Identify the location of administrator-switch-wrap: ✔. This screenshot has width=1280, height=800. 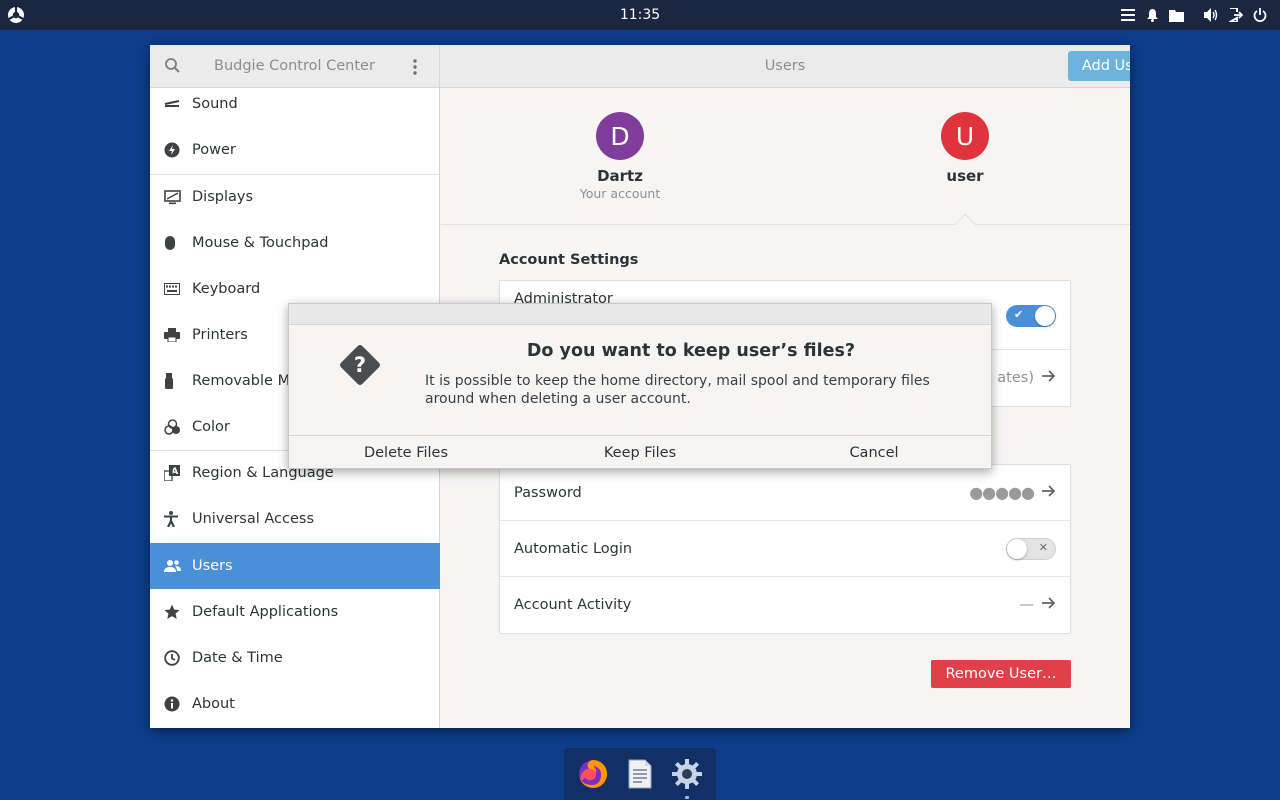
(1031, 316).